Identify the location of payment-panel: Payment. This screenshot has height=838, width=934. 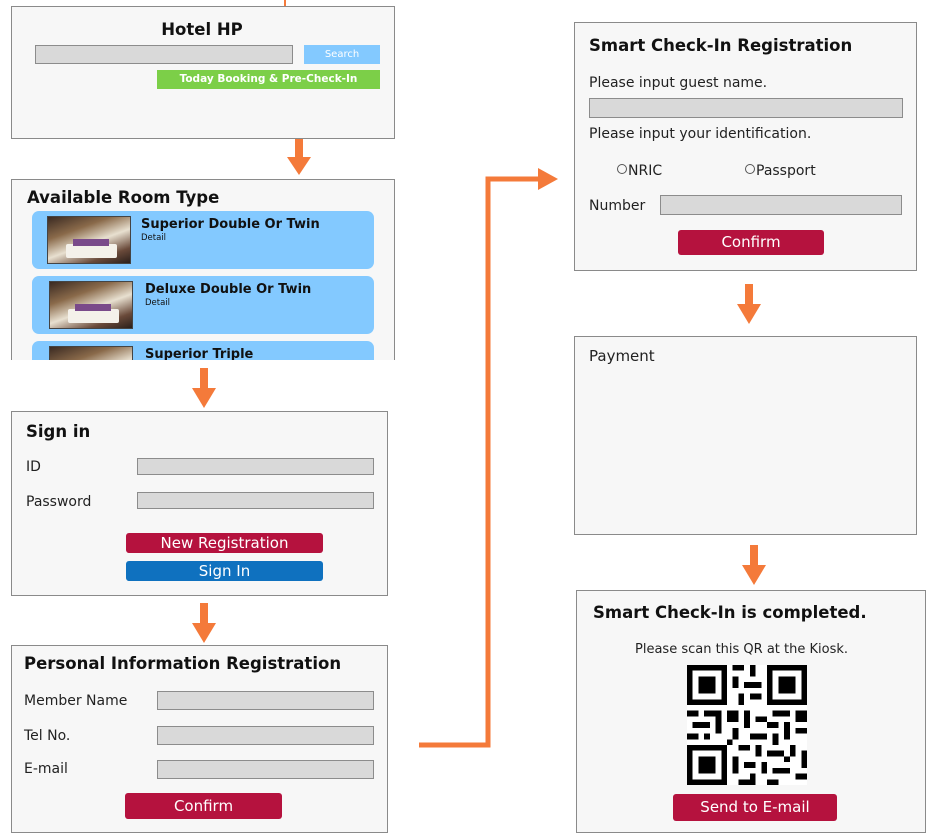
(745, 435).